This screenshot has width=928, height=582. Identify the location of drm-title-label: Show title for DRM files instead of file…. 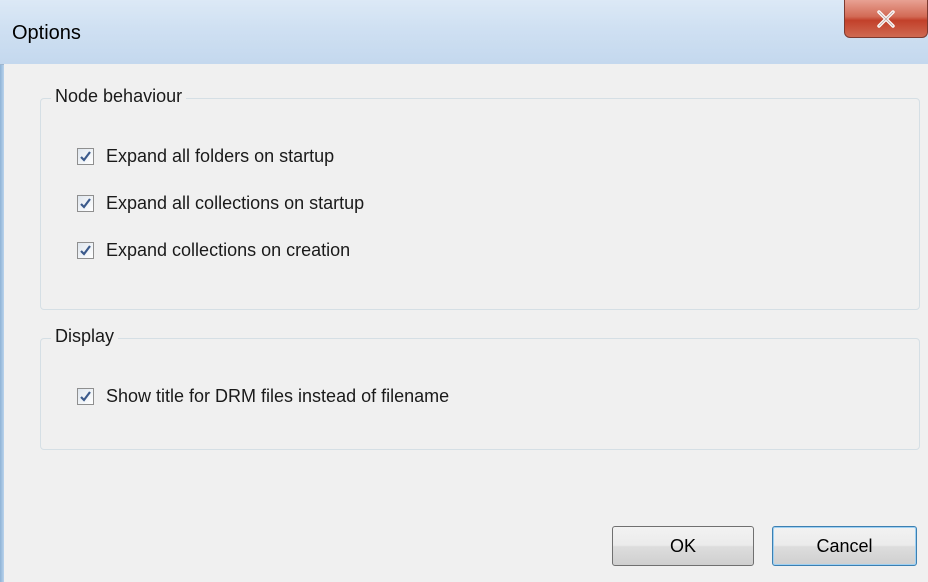
(278, 396).